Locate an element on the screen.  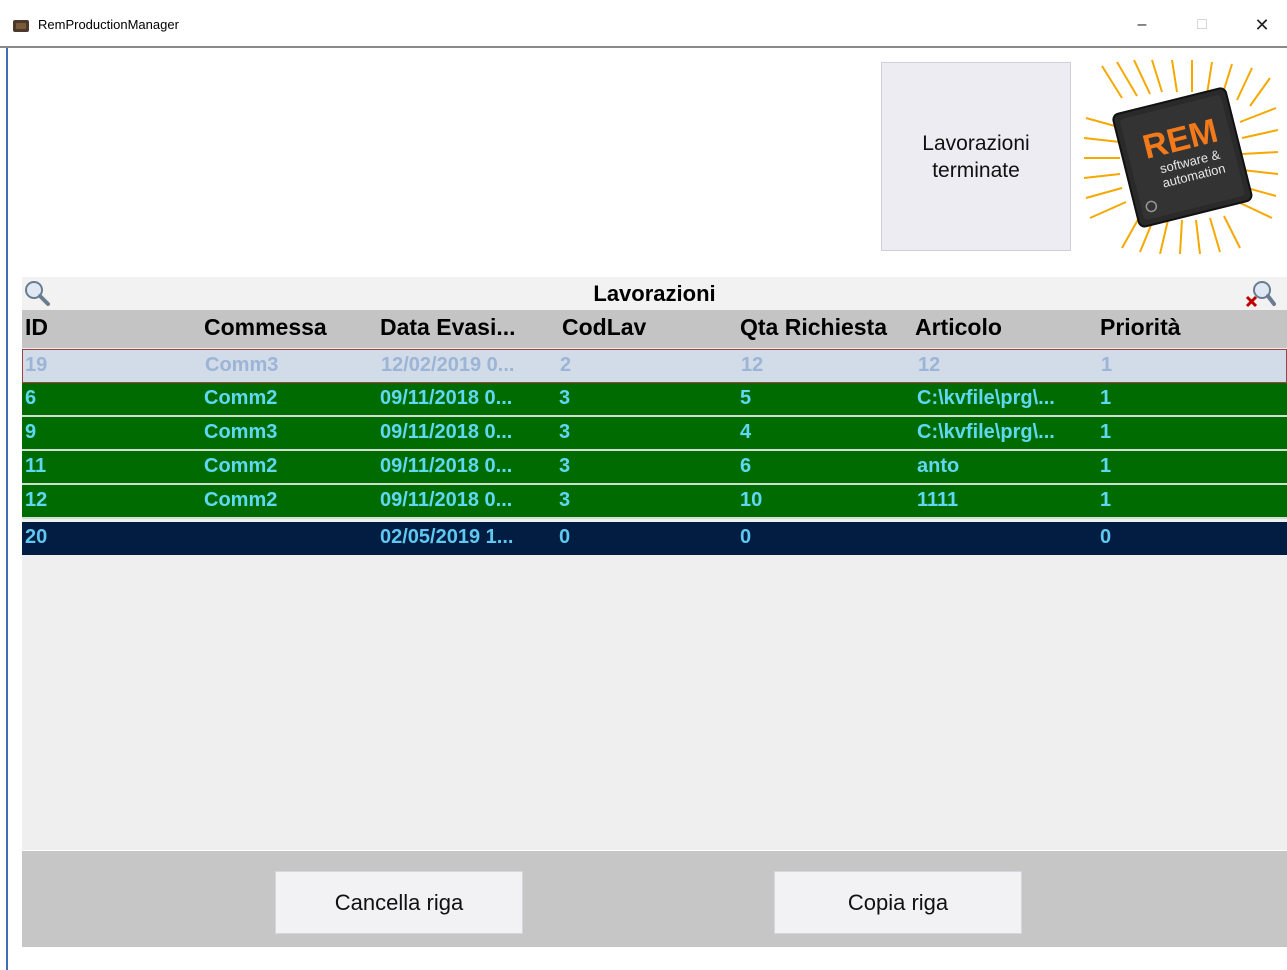
table-row: 19 Comm3 12/02/2019 0... 2 12 12 1 is located at coordinates (654, 366).